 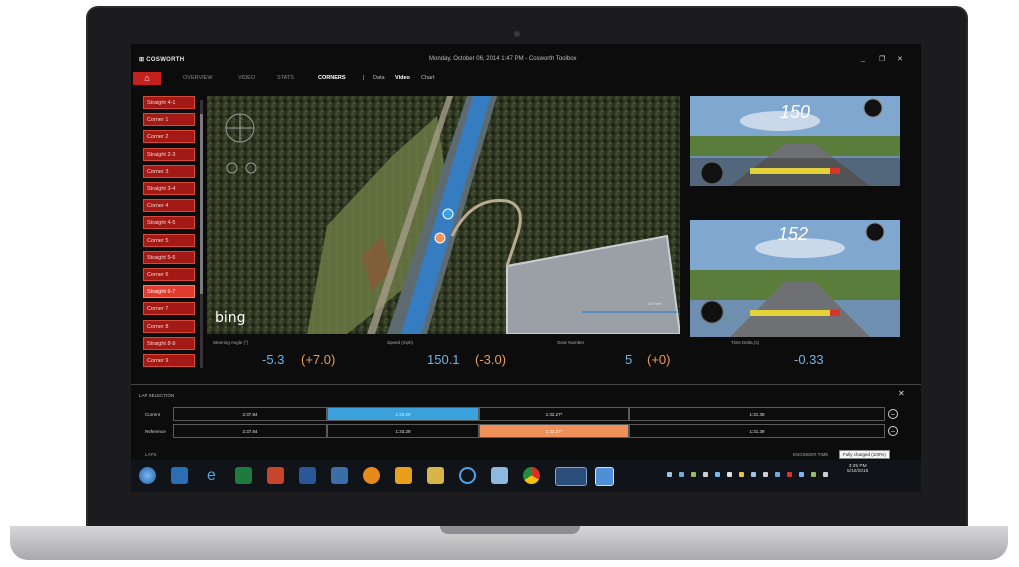 I want to click on corner-list-scrollbar, so click(x=201, y=234).